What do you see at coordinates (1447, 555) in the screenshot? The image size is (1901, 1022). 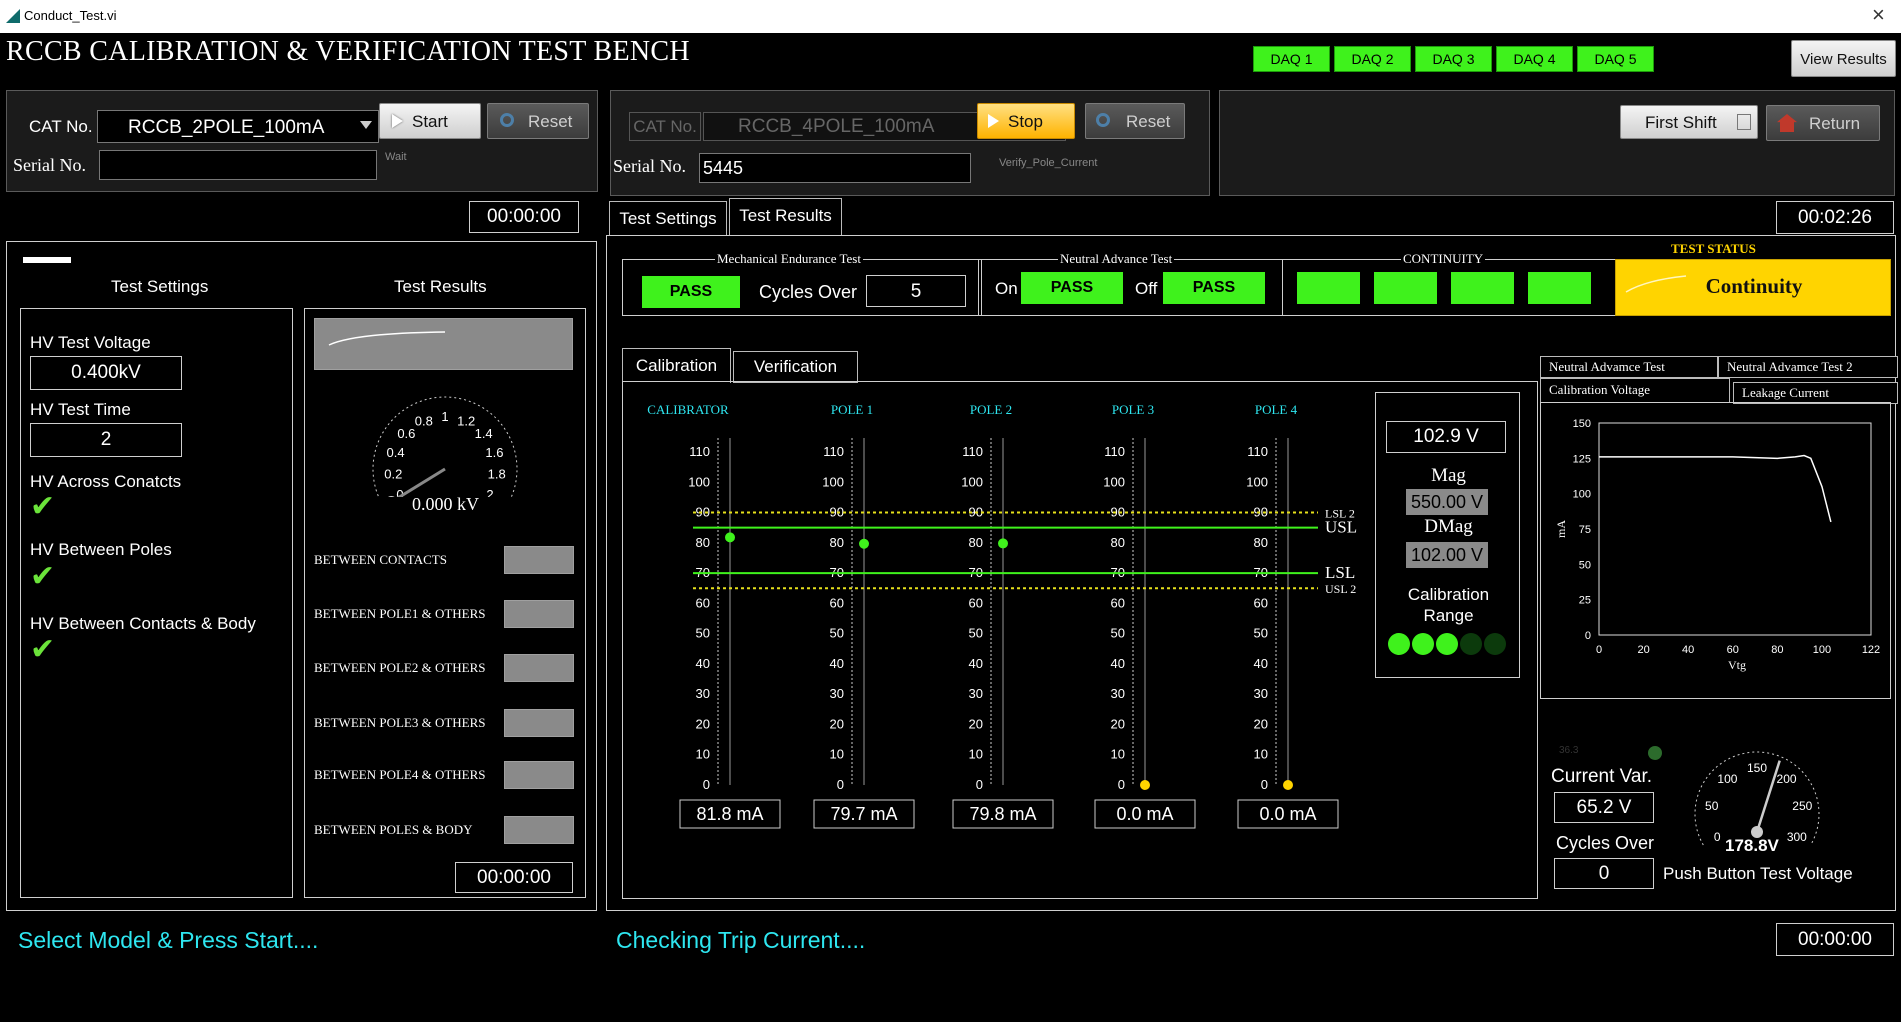 I see `dmag-value: 102.00 V` at bounding box center [1447, 555].